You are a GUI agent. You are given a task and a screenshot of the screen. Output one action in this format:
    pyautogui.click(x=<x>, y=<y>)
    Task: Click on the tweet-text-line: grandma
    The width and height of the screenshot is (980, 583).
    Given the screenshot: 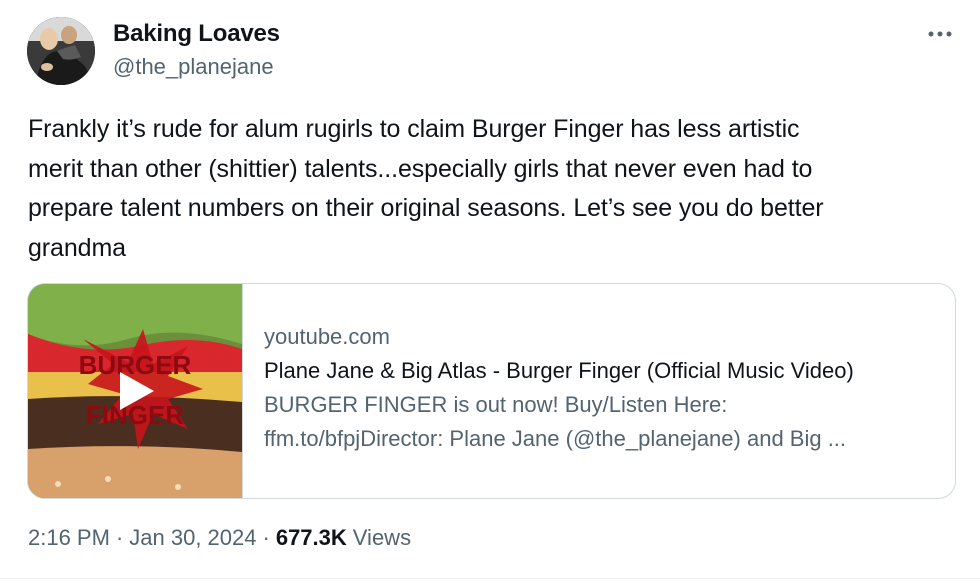 What is the action you would take?
    pyautogui.click(x=77, y=247)
    